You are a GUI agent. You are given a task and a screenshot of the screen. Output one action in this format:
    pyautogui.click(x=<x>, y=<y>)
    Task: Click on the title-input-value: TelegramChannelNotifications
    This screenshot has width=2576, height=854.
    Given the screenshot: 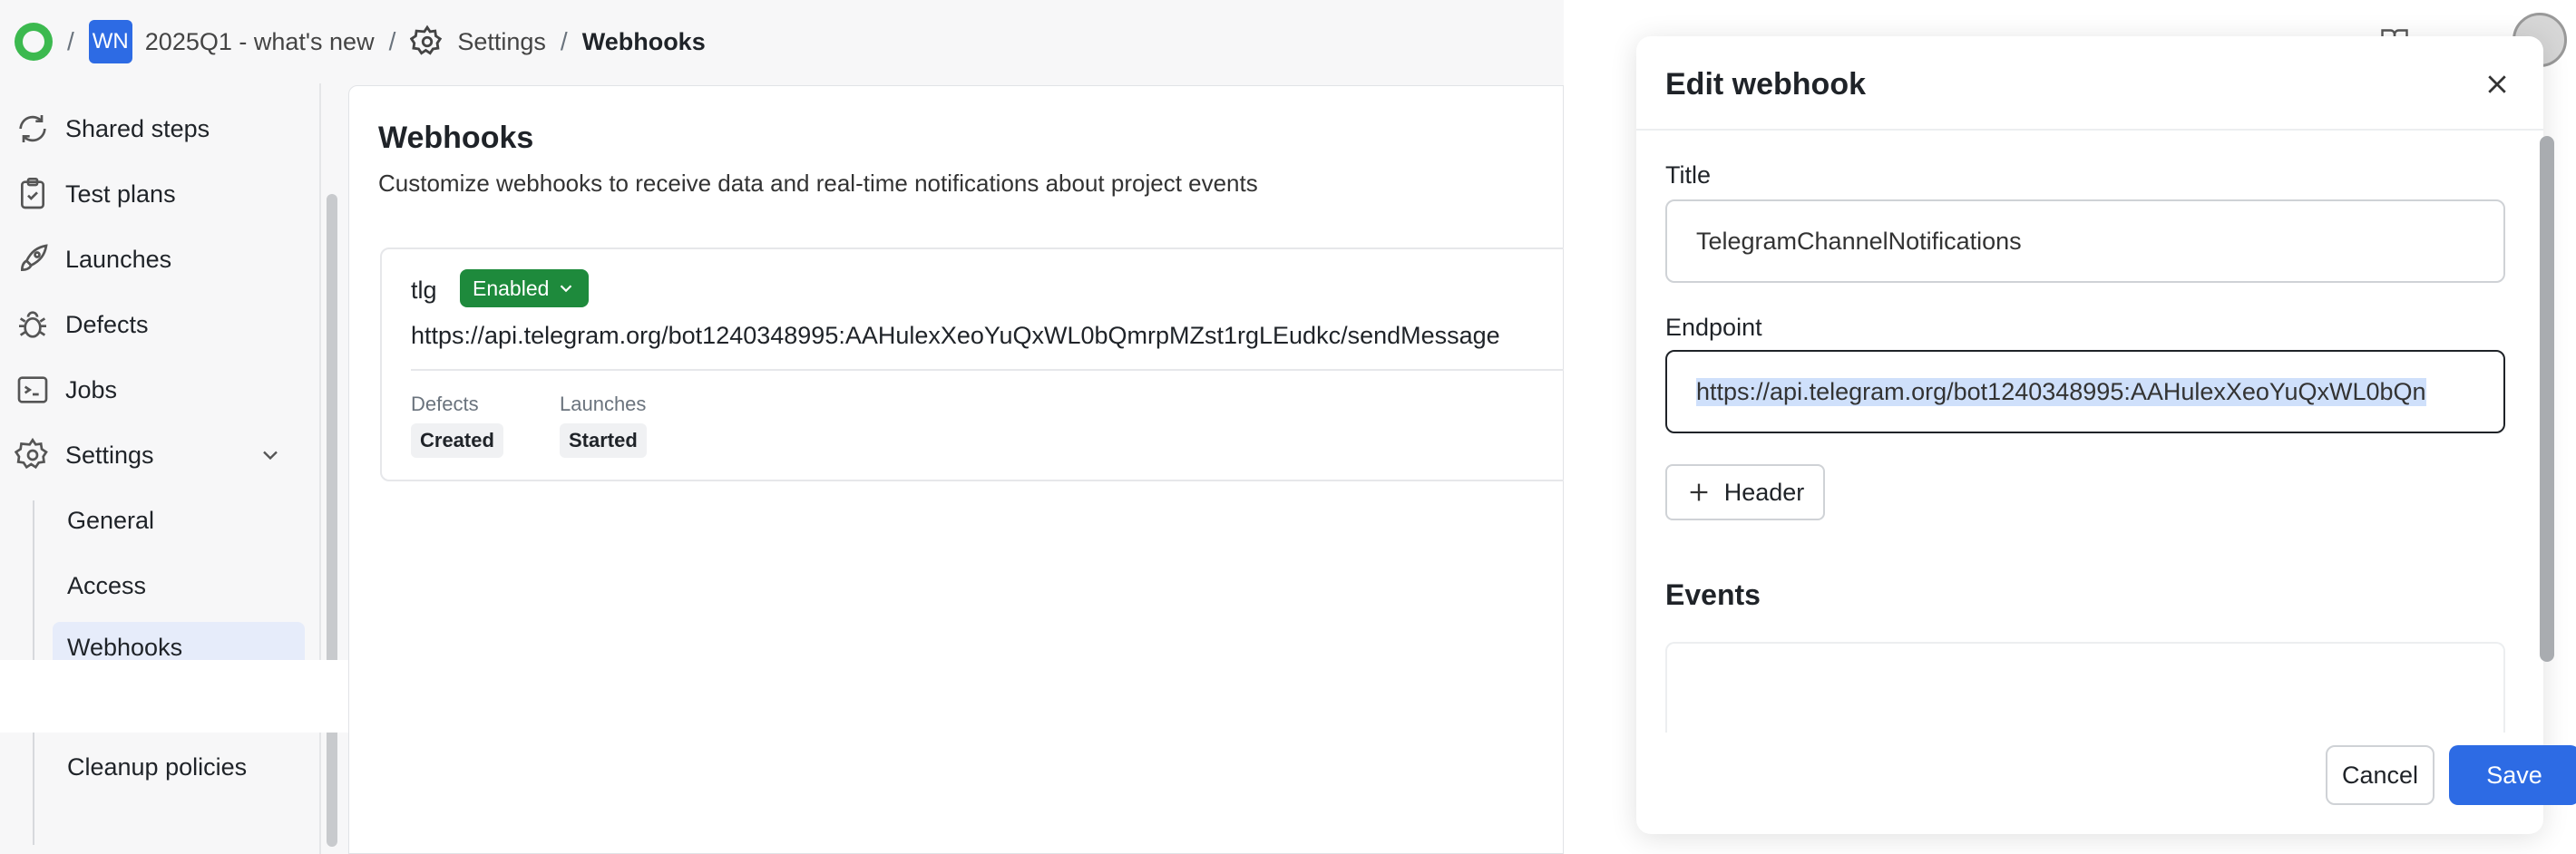 What is the action you would take?
    pyautogui.click(x=1859, y=241)
    